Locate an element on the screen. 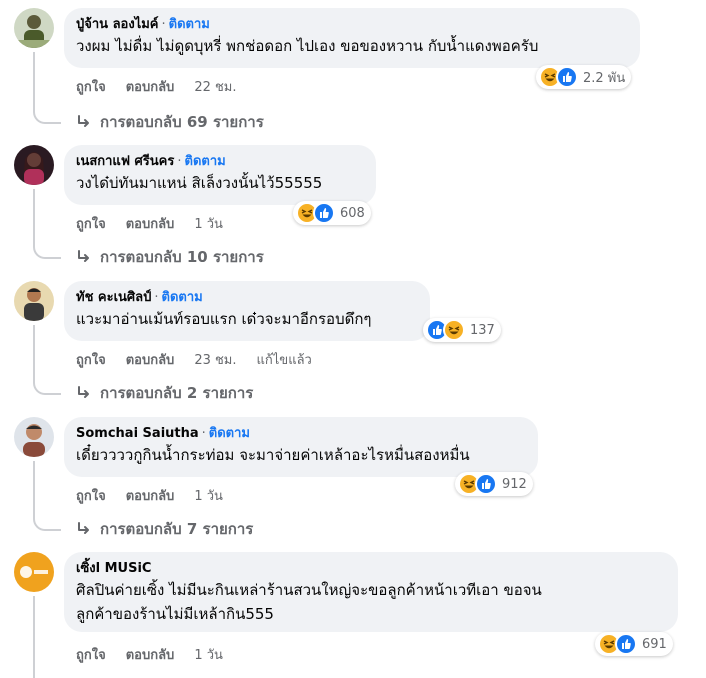  reaction-summary: 691 is located at coordinates (634, 644).